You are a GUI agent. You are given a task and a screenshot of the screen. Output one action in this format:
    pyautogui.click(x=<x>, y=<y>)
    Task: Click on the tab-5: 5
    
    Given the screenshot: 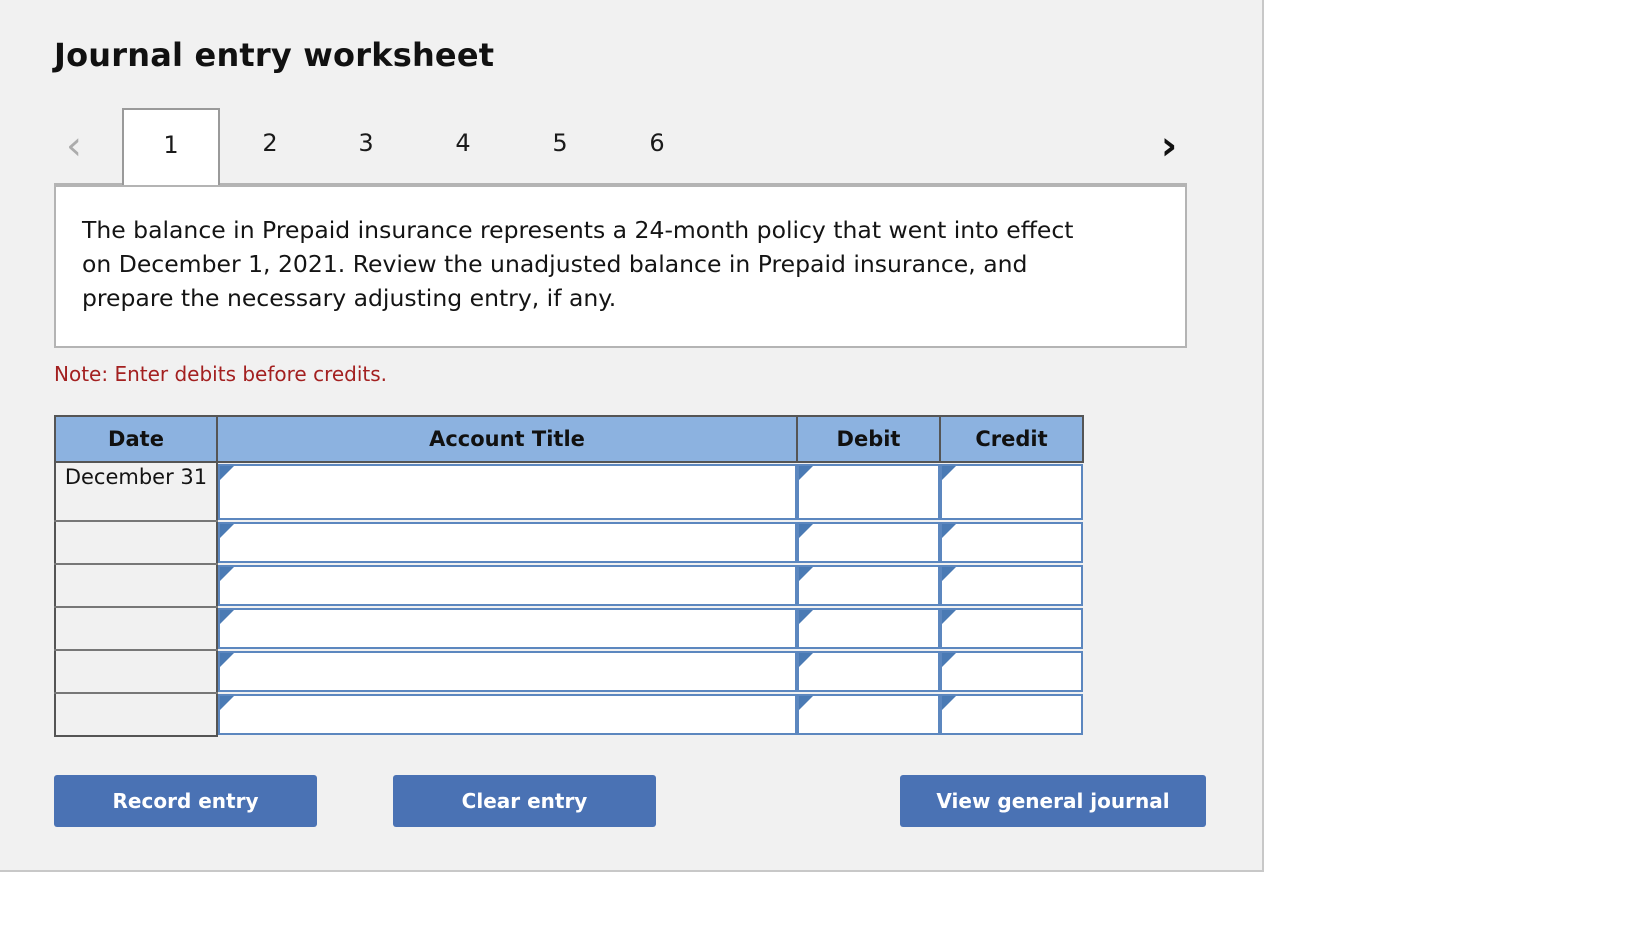 What is the action you would take?
    pyautogui.click(x=560, y=146)
    